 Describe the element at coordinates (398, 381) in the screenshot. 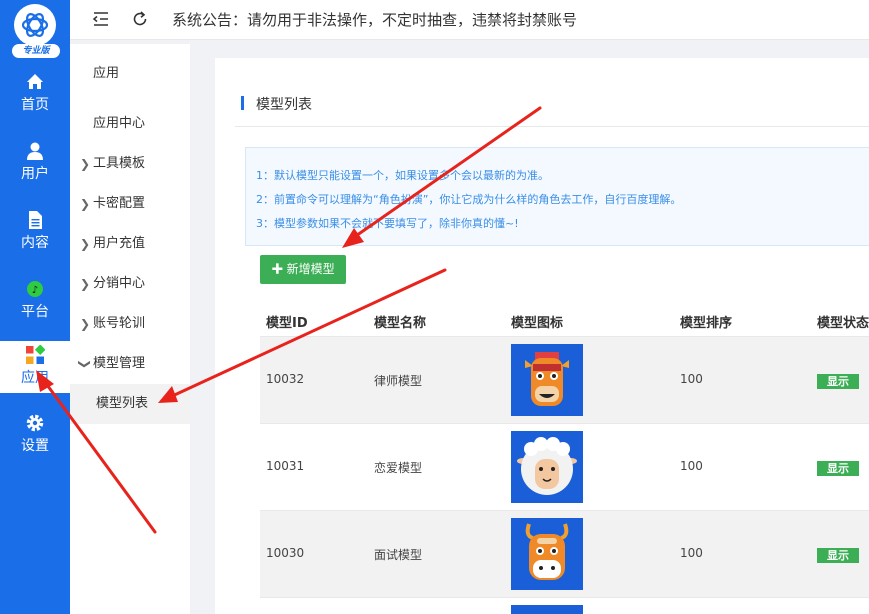

I see `cell-model-name: 律师模型` at that location.